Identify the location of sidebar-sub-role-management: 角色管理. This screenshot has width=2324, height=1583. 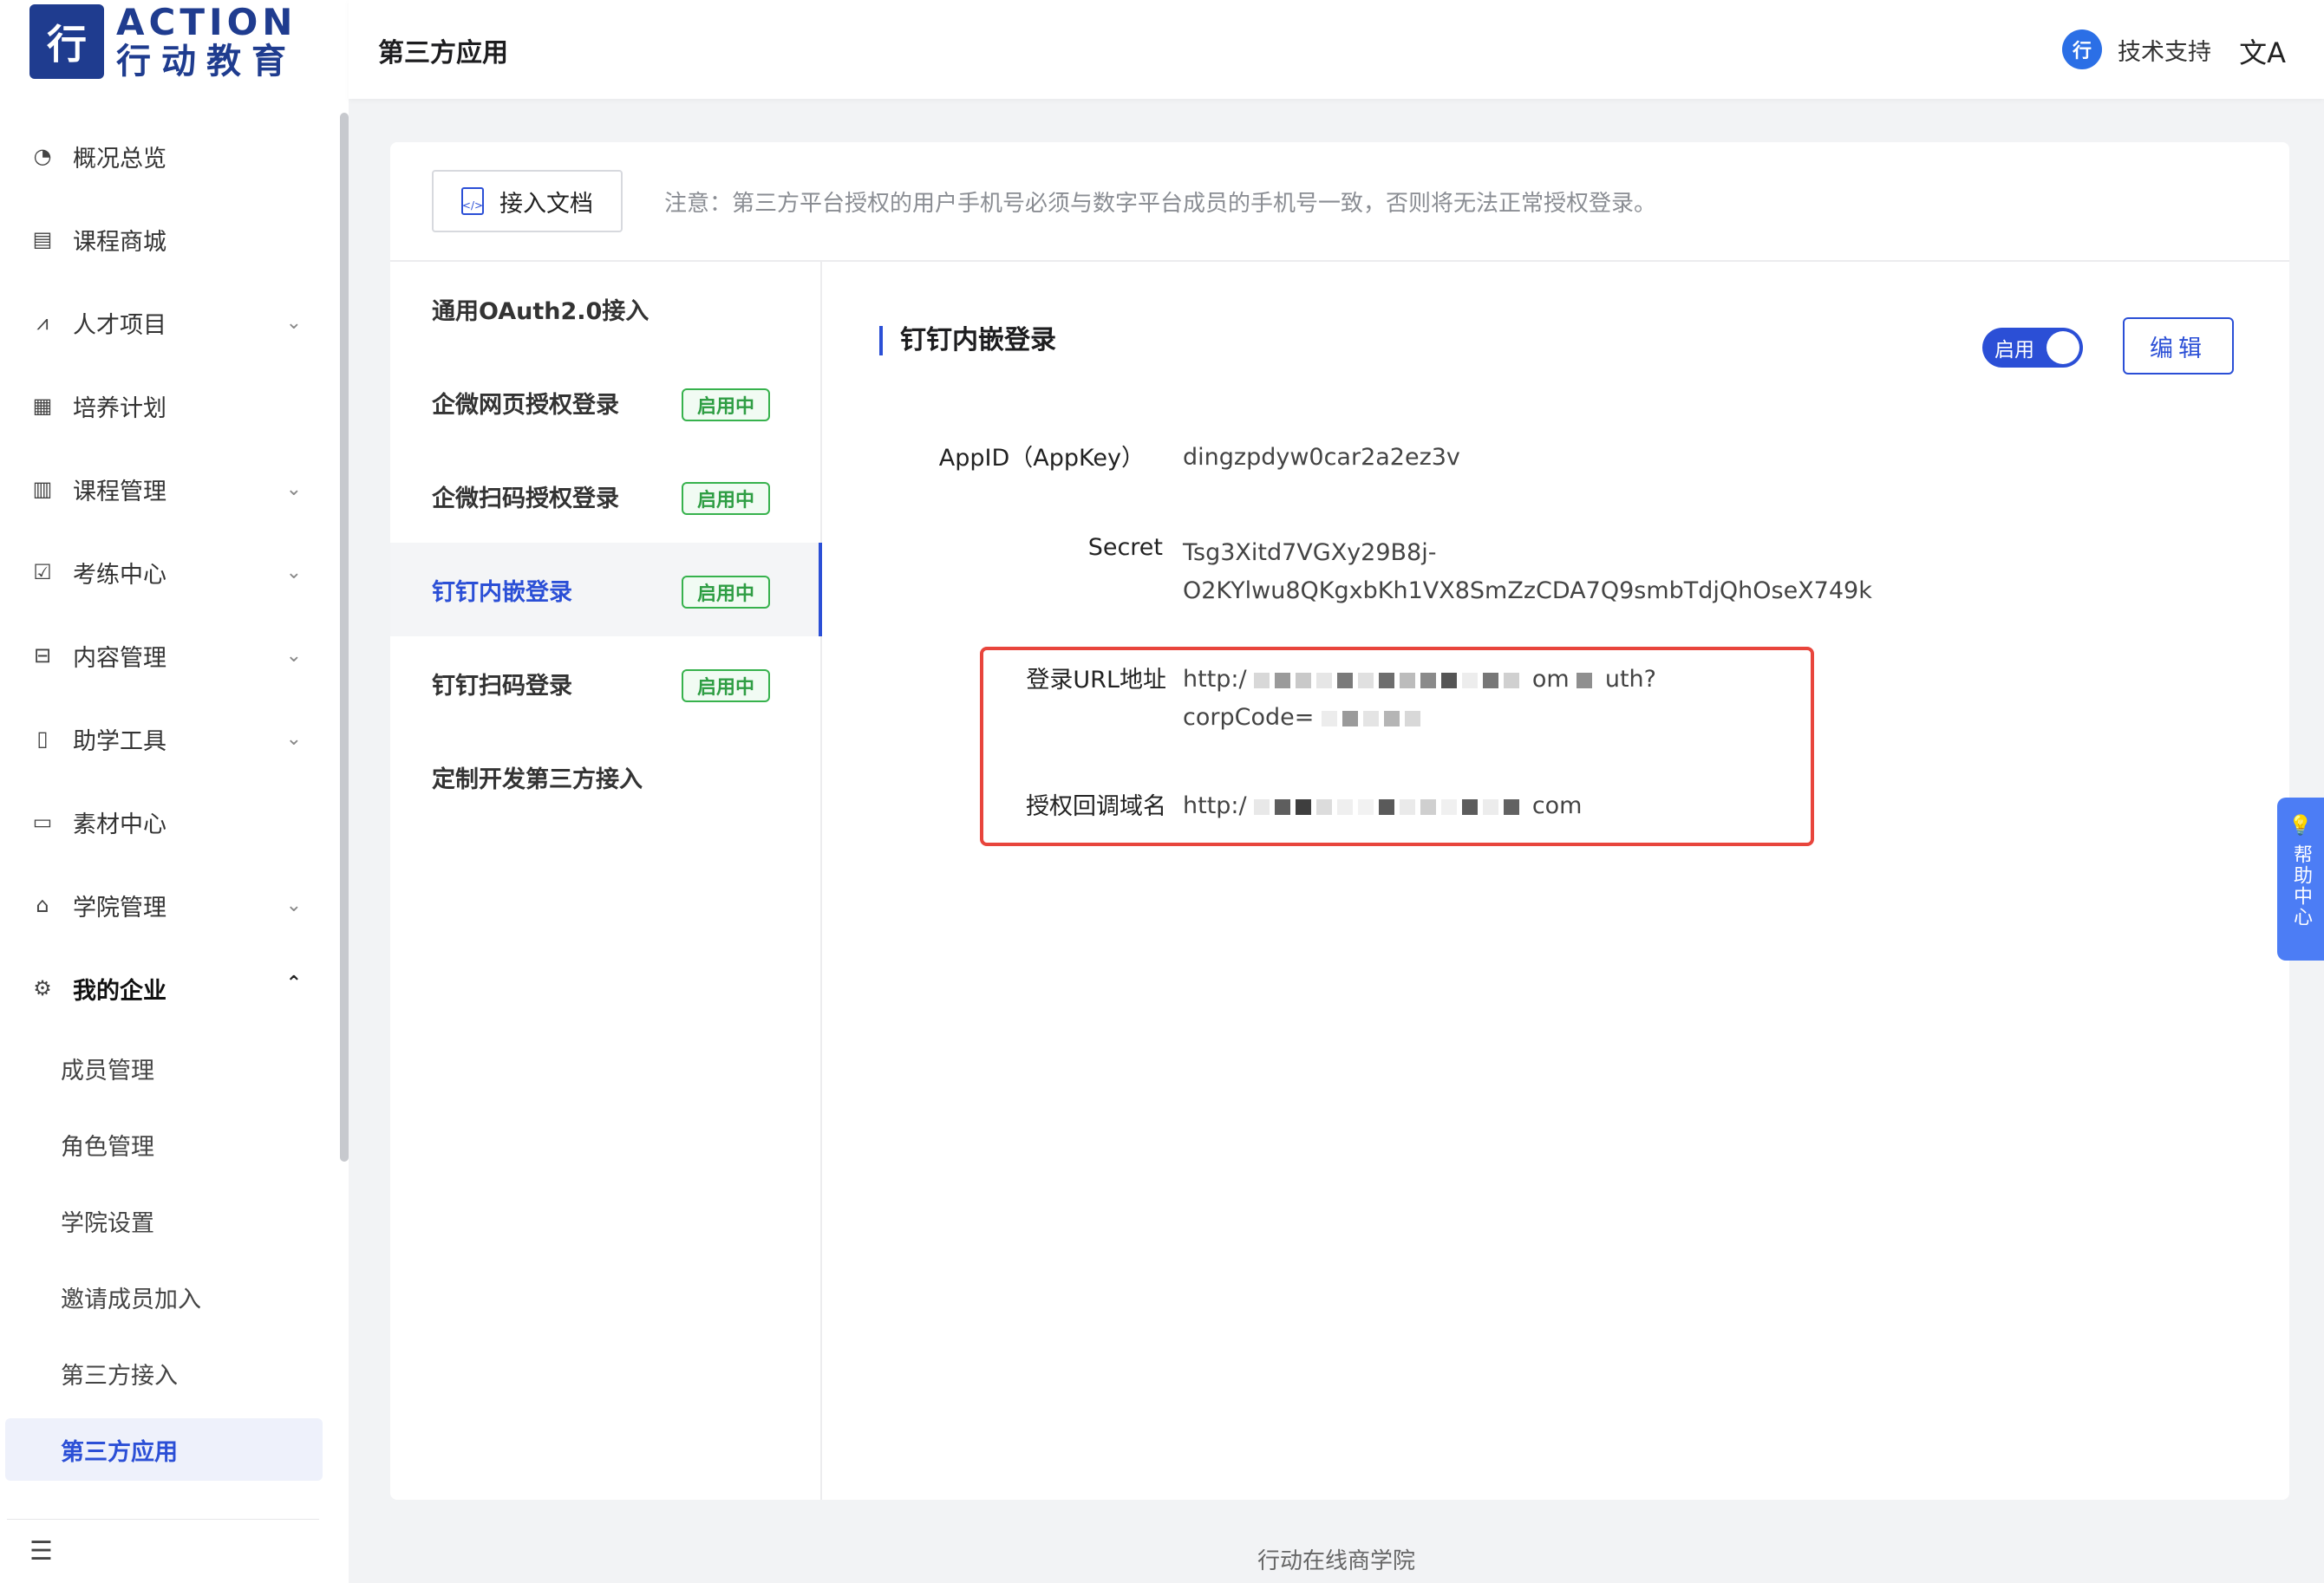
(165, 1144).